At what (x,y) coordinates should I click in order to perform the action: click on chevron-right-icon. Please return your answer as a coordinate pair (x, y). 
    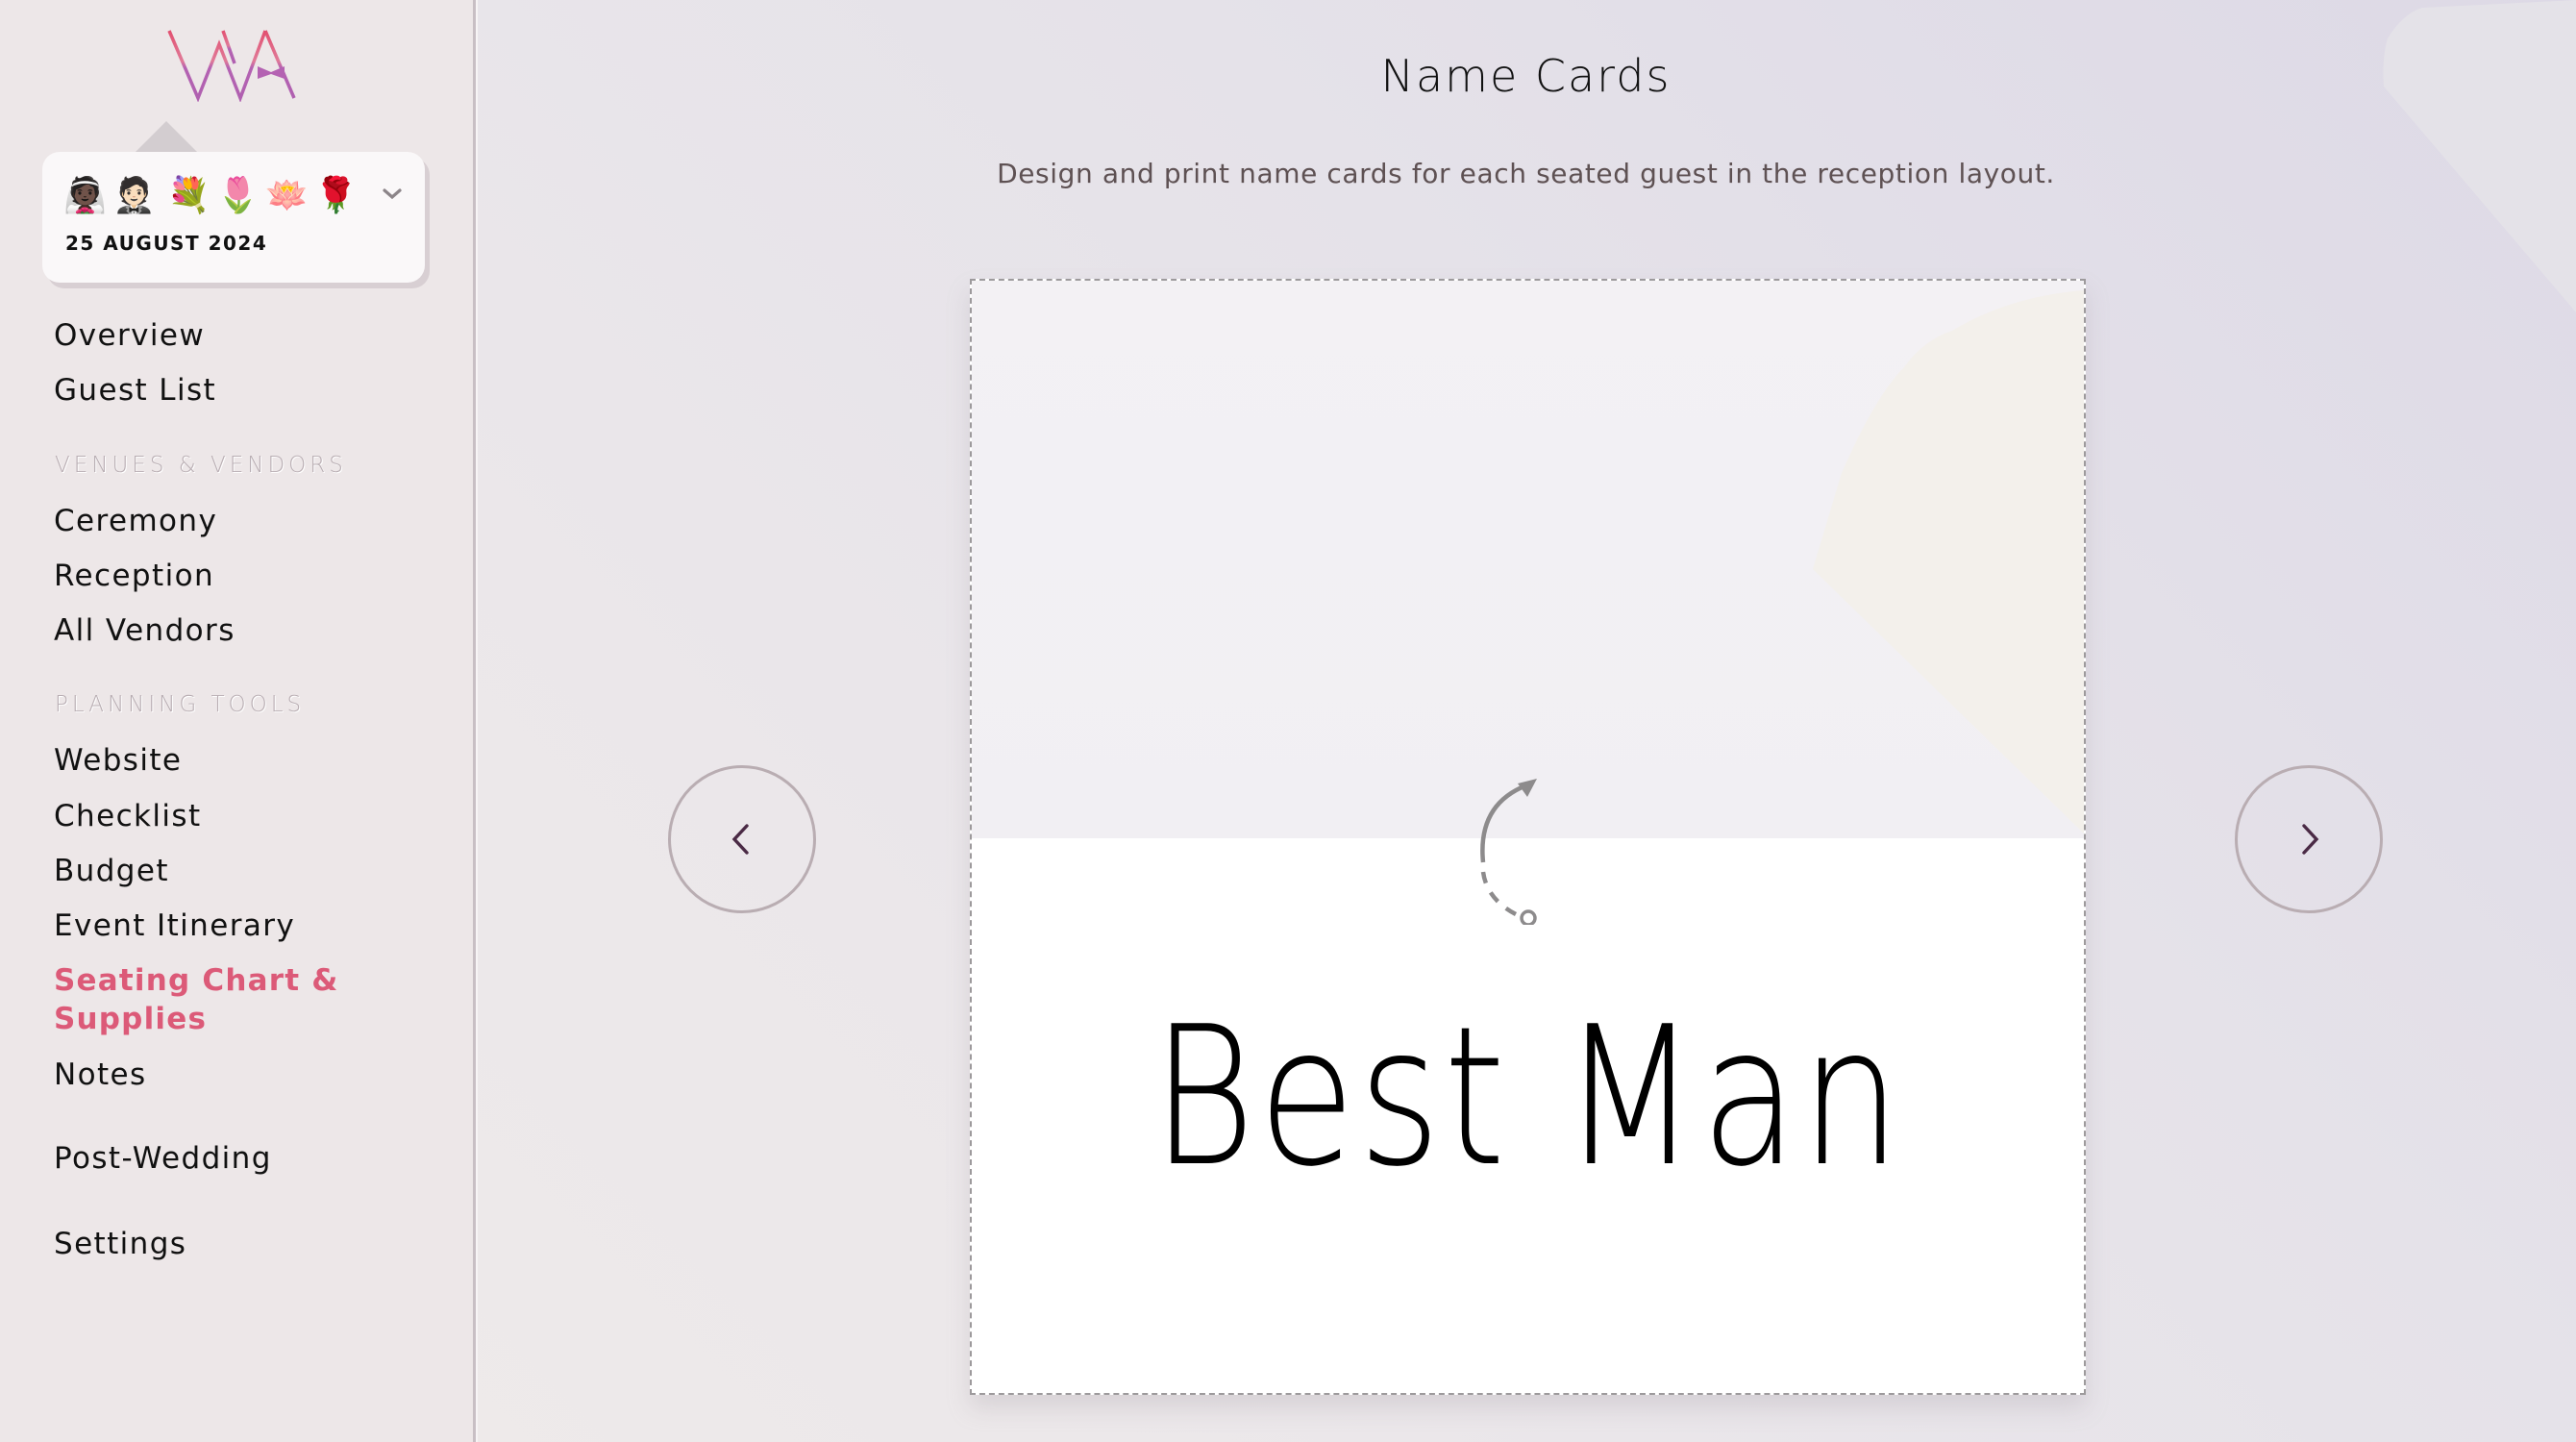
    Looking at the image, I should click on (2310, 839).